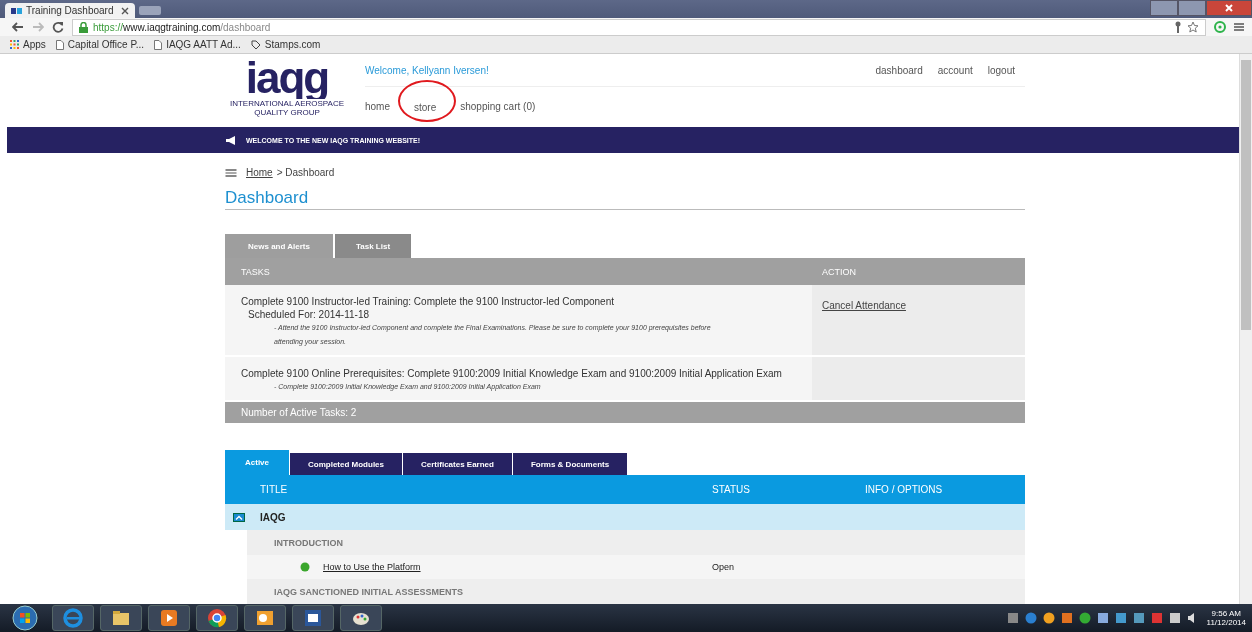 The image size is (1252, 632). Describe the element at coordinates (904, 489) in the screenshot. I see `column-header: INFO / OPTIONS` at that location.